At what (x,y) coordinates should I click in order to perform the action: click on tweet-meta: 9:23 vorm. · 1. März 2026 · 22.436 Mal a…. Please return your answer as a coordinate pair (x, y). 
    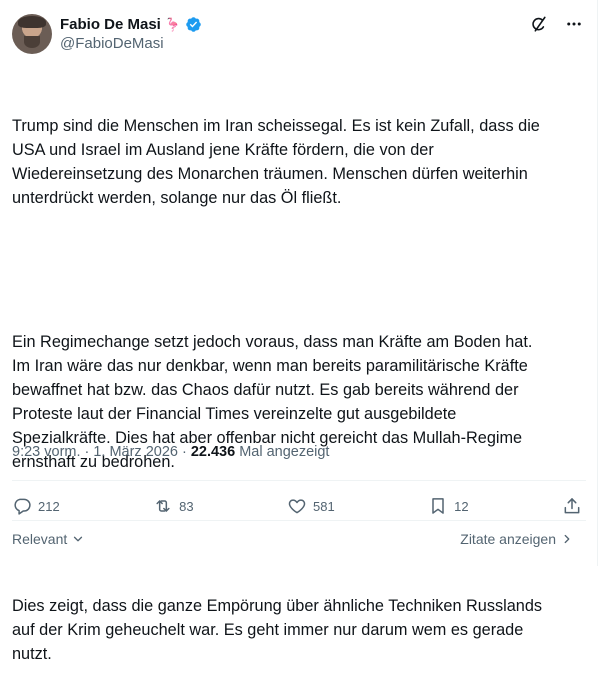
    Looking at the image, I should click on (170, 452).